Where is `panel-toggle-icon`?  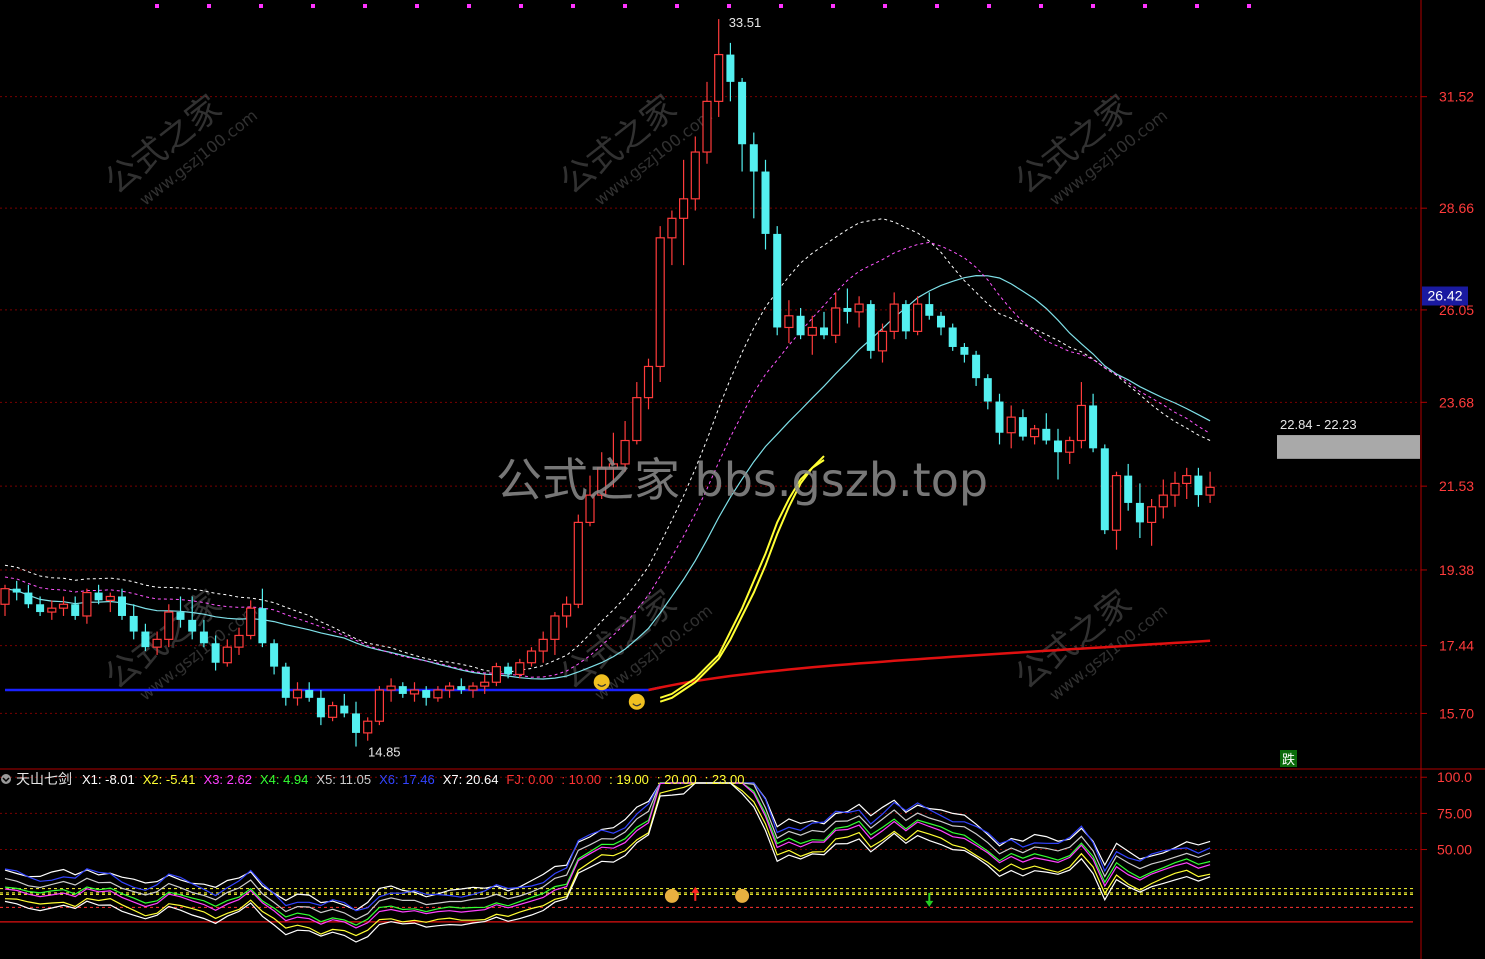 panel-toggle-icon is located at coordinates (6, 779).